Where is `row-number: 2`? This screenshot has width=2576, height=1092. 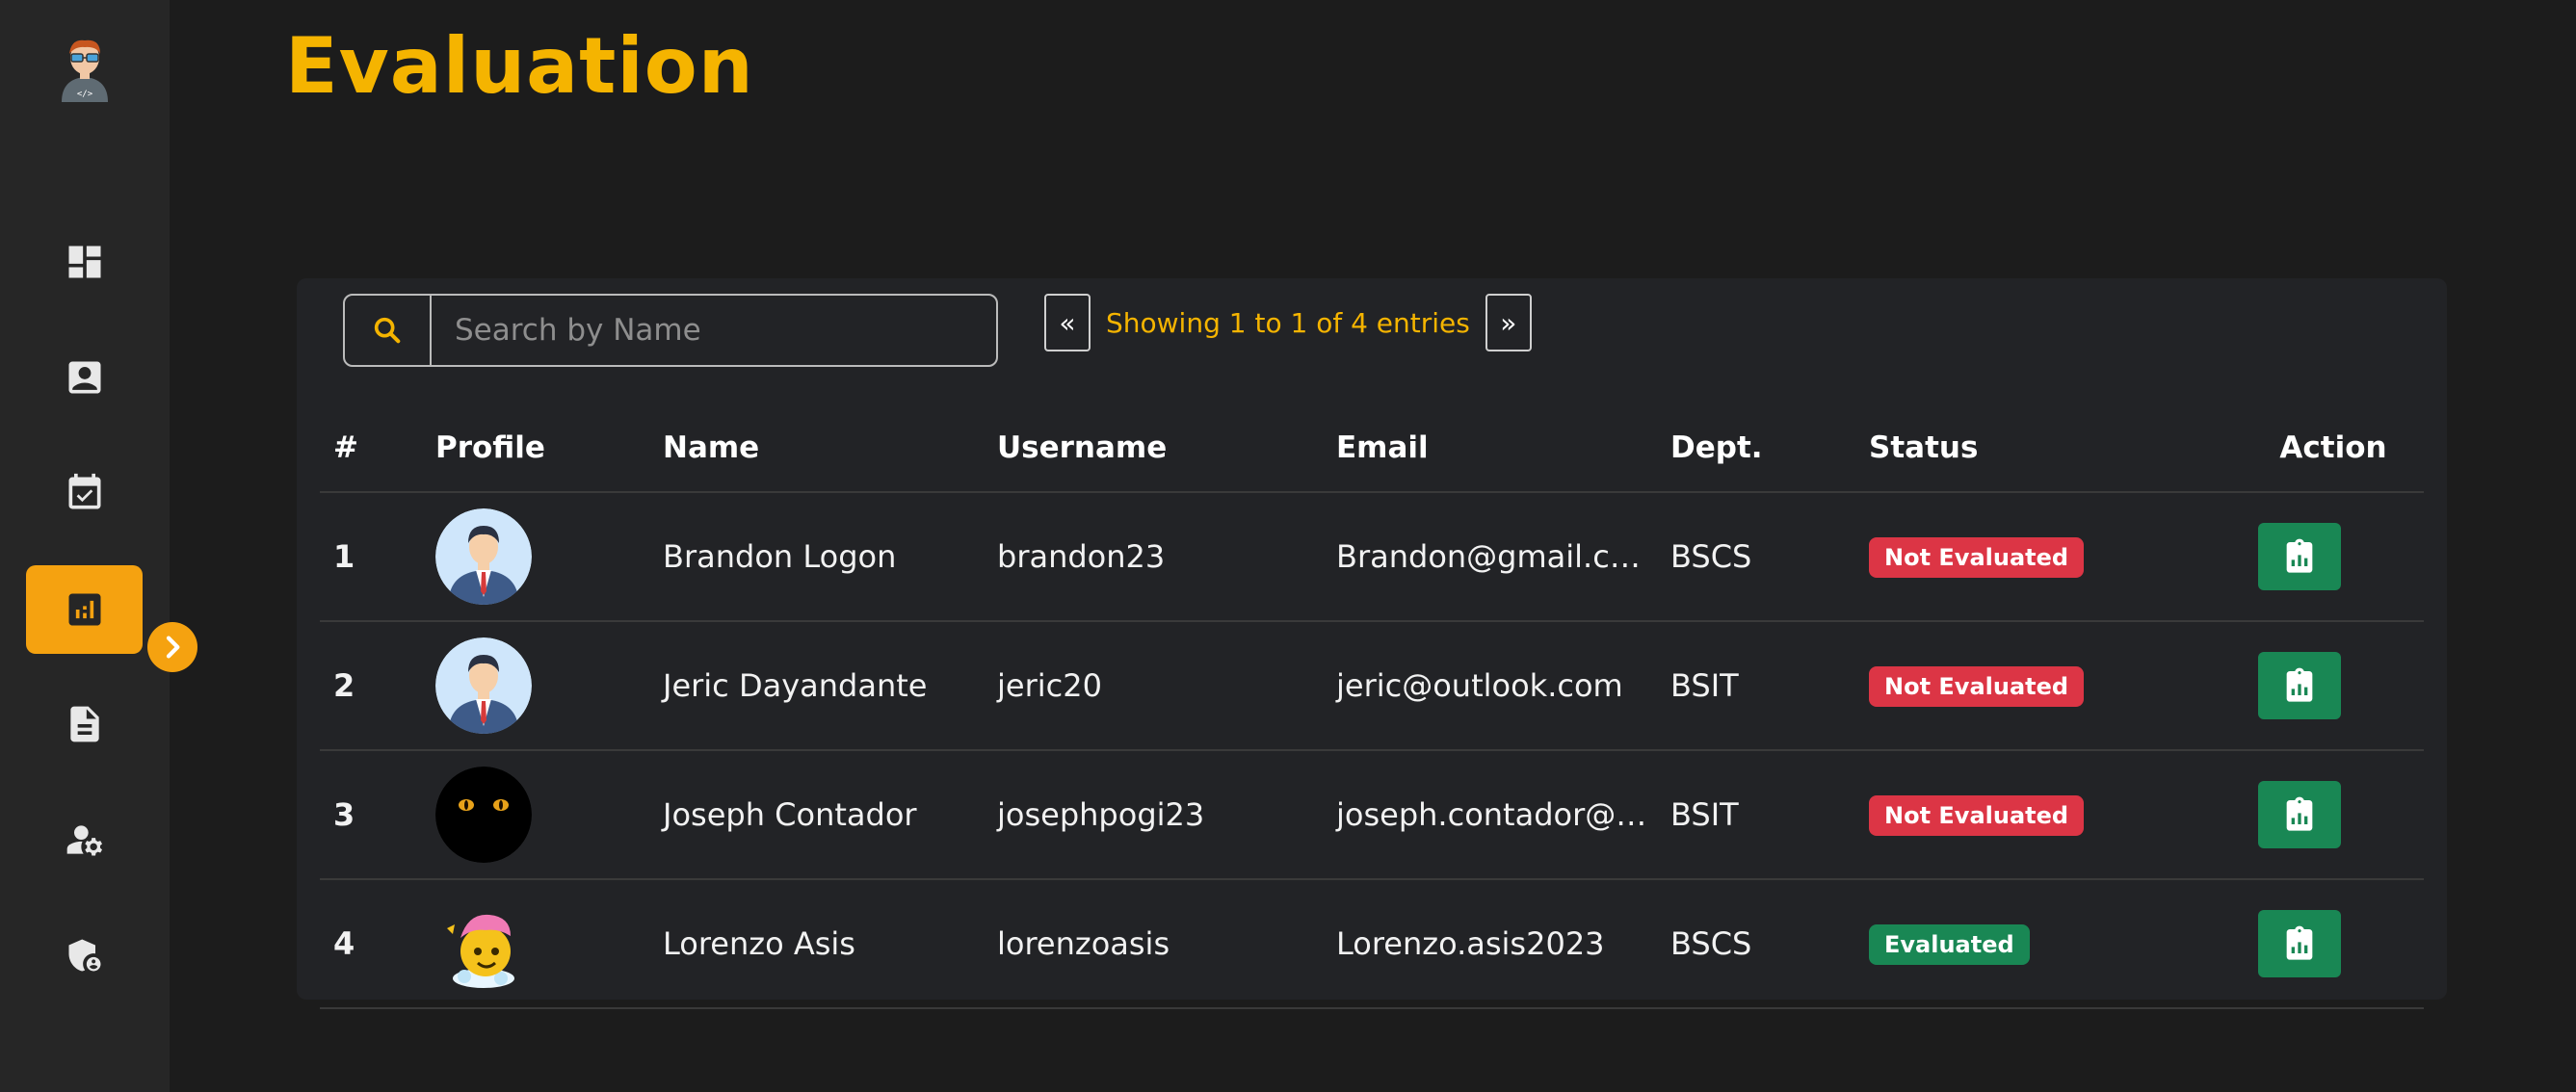
row-number: 2 is located at coordinates (371, 686).